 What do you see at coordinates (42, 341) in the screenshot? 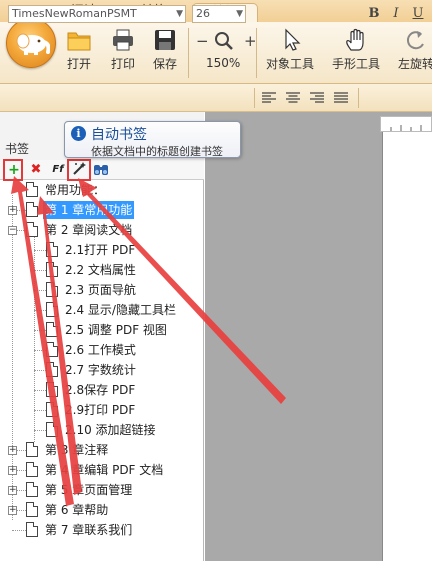
I see `annotation-arrow` at bounding box center [42, 341].